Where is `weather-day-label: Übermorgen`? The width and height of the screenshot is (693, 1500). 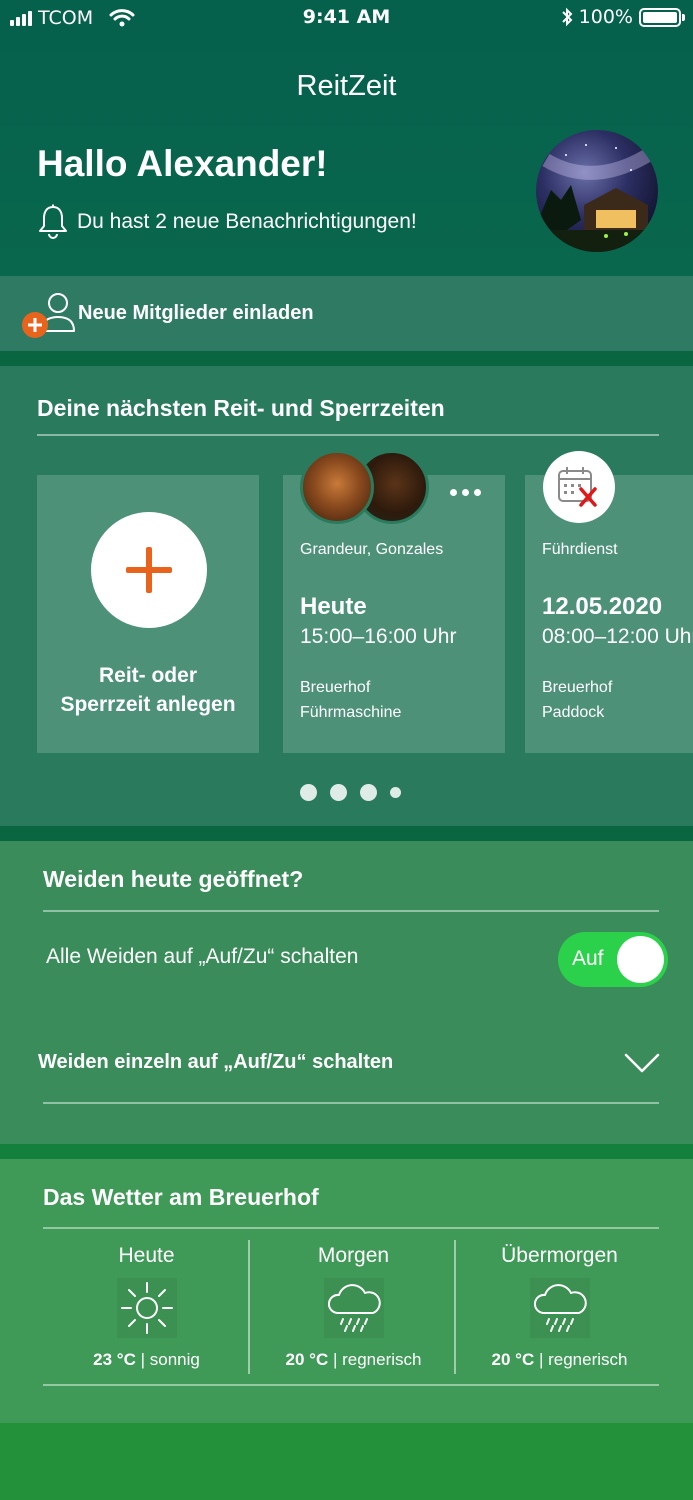 weather-day-label: Übermorgen is located at coordinates (559, 1255).